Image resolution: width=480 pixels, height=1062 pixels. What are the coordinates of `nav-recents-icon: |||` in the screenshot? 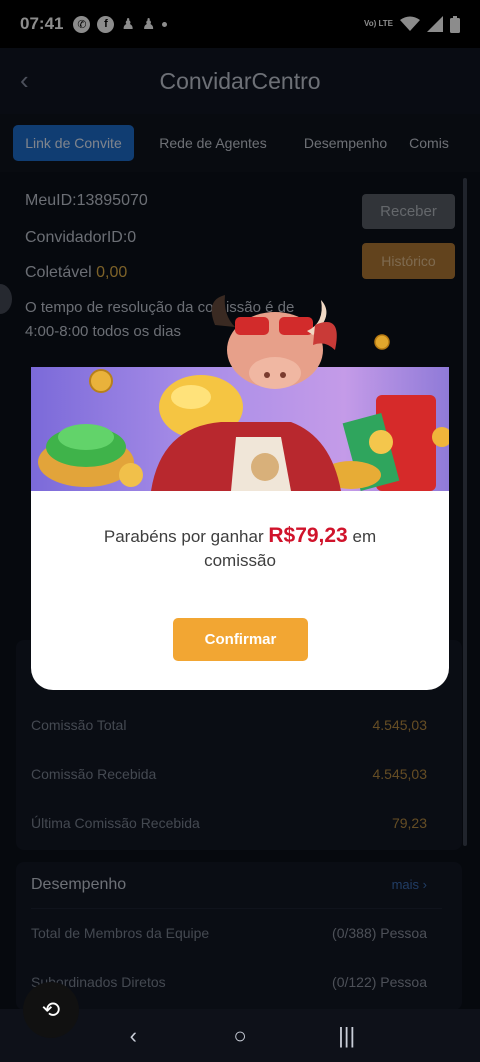 It's located at (347, 1036).